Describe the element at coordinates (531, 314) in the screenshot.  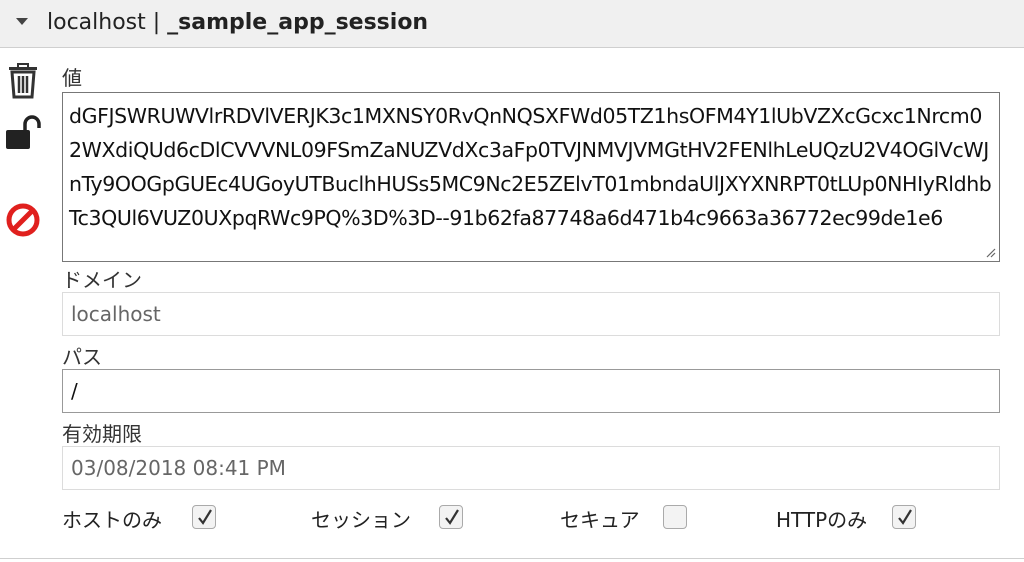
I see `domain-field: localhost` at that location.